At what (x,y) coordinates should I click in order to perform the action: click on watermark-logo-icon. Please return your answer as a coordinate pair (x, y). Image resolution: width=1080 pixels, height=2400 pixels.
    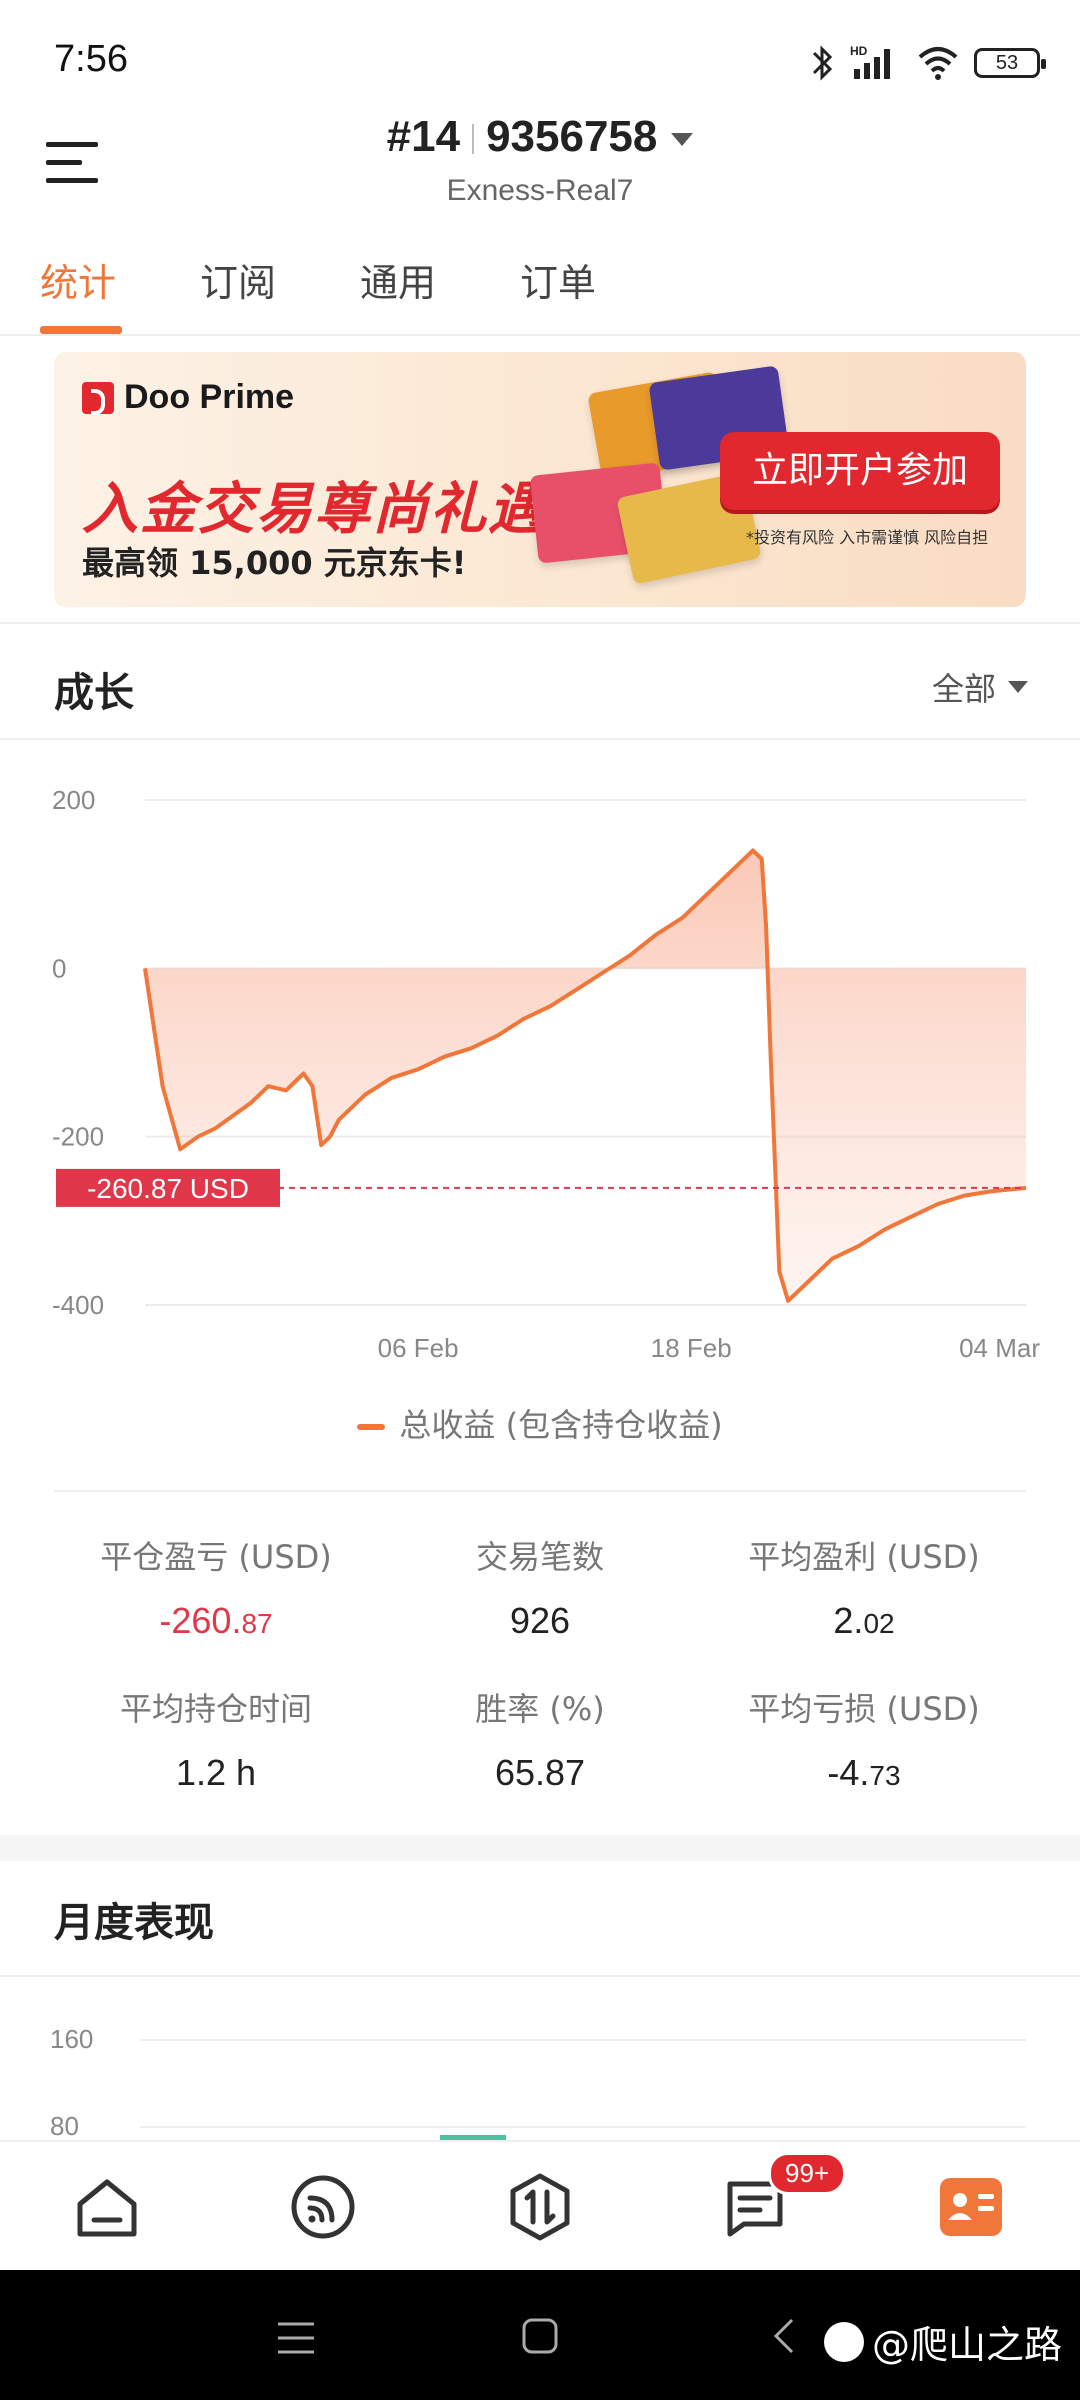
    Looking at the image, I should click on (843, 2341).